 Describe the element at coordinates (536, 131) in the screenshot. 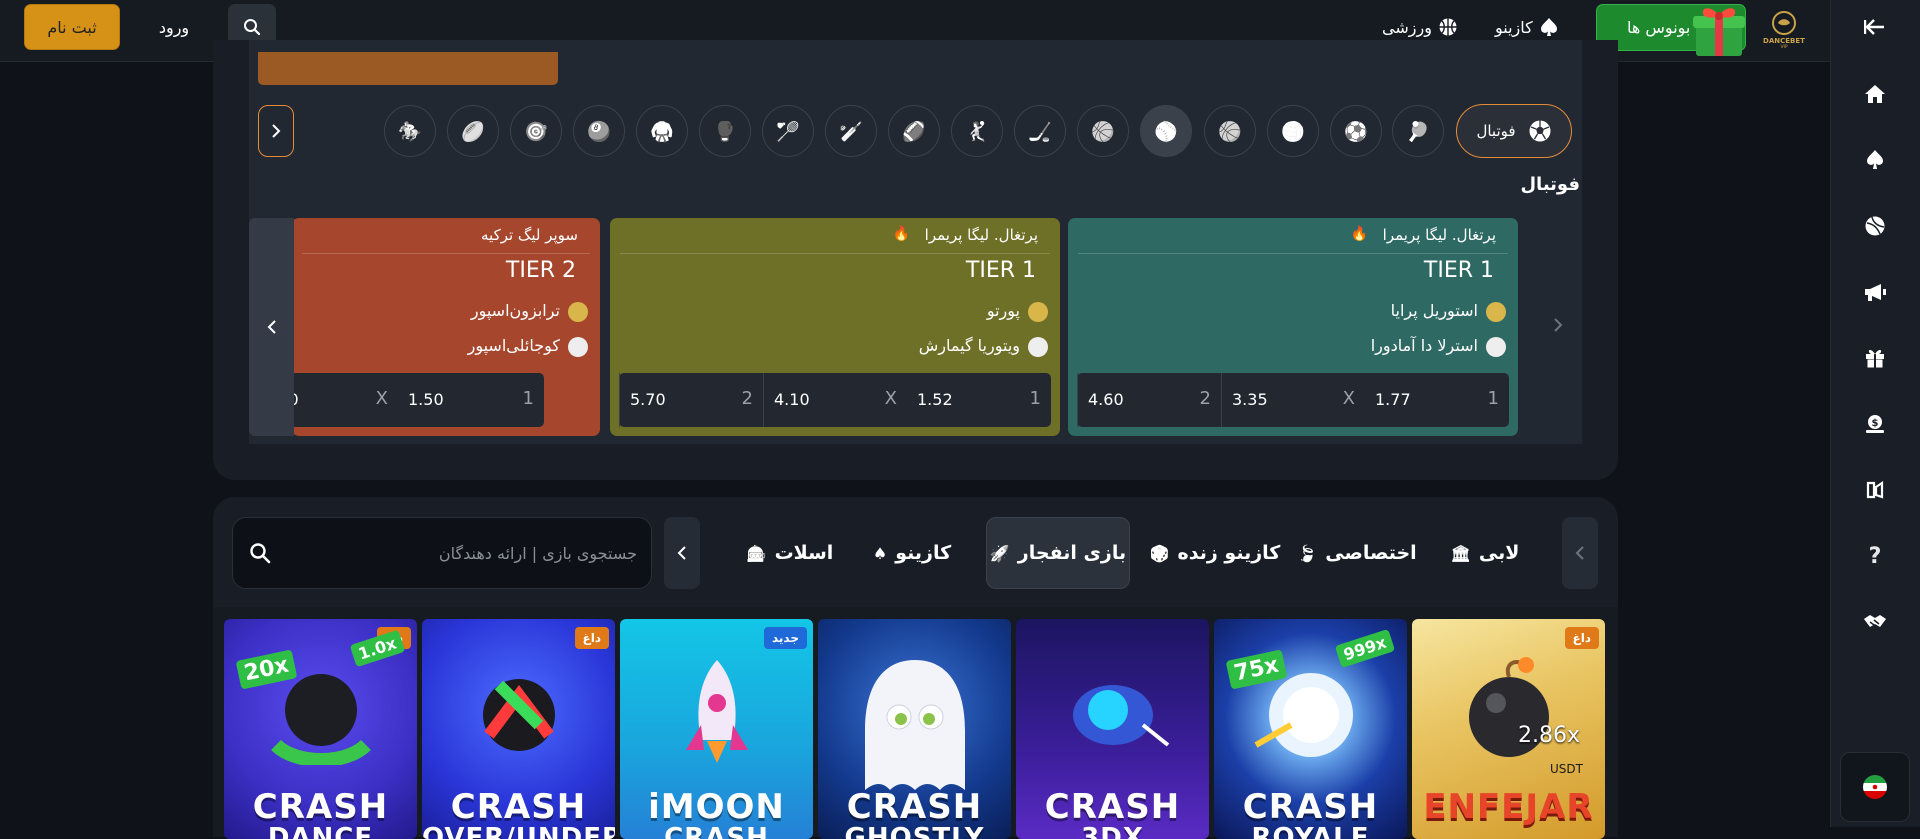

I see `sport-icon-button: 🎯` at that location.